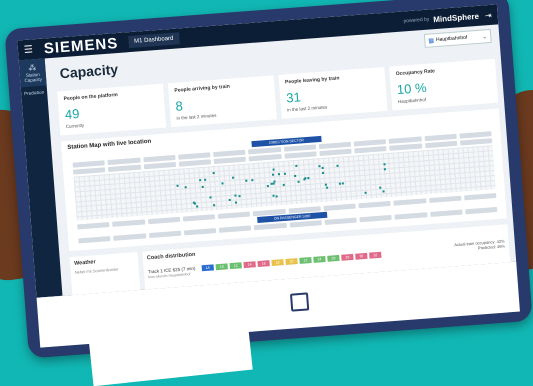 Image resolution: width=533 pixels, height=386 pixels. I want to click on coach-car: 20, so click(291, 261).